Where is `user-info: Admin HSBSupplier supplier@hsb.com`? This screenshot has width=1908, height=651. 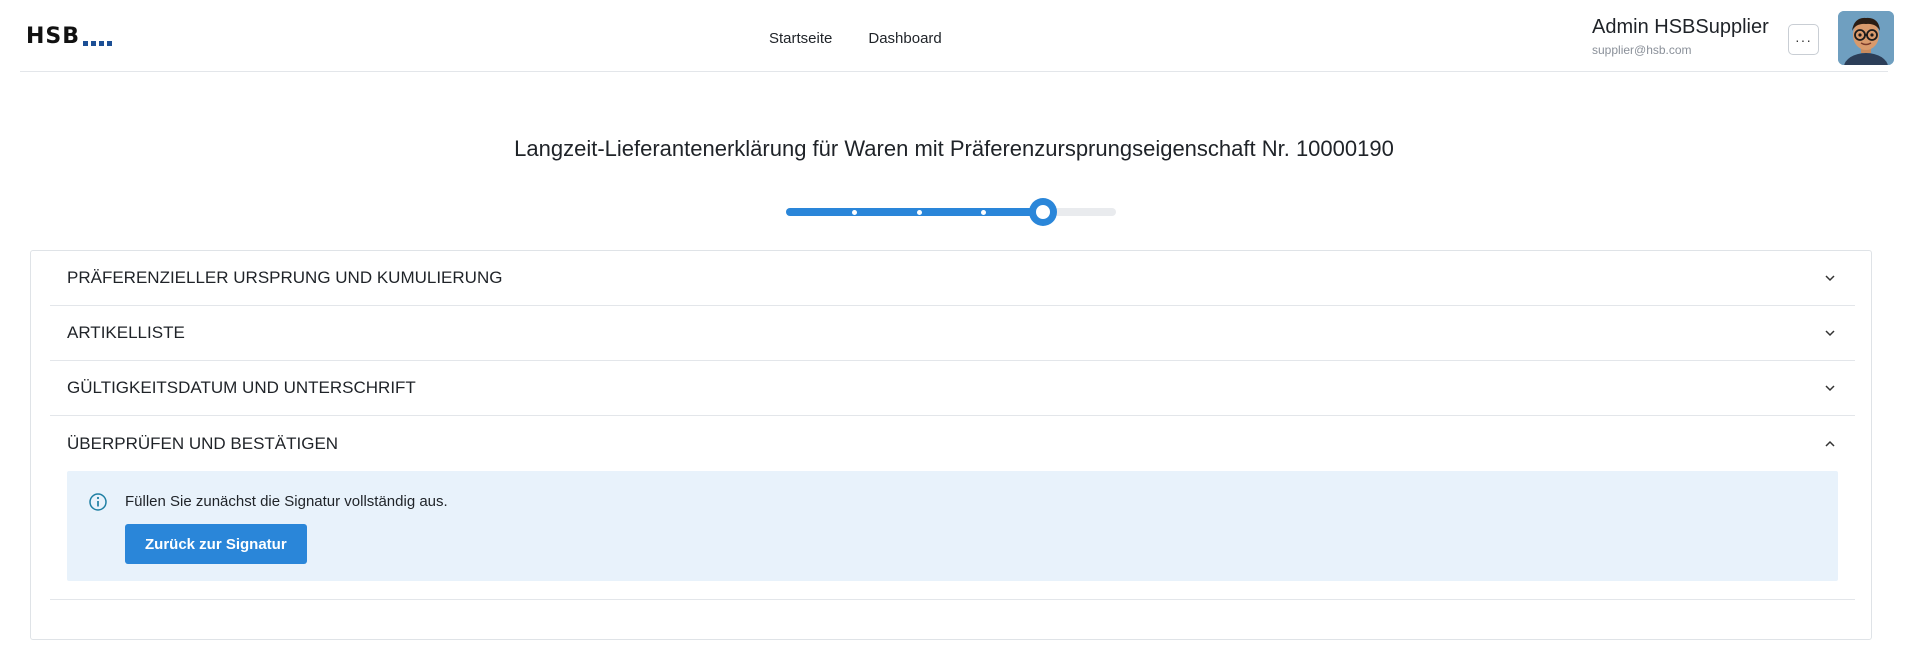
user-info: Admin HSBSupplier supplier@hsb.com is located at coordinates (1680, 36).